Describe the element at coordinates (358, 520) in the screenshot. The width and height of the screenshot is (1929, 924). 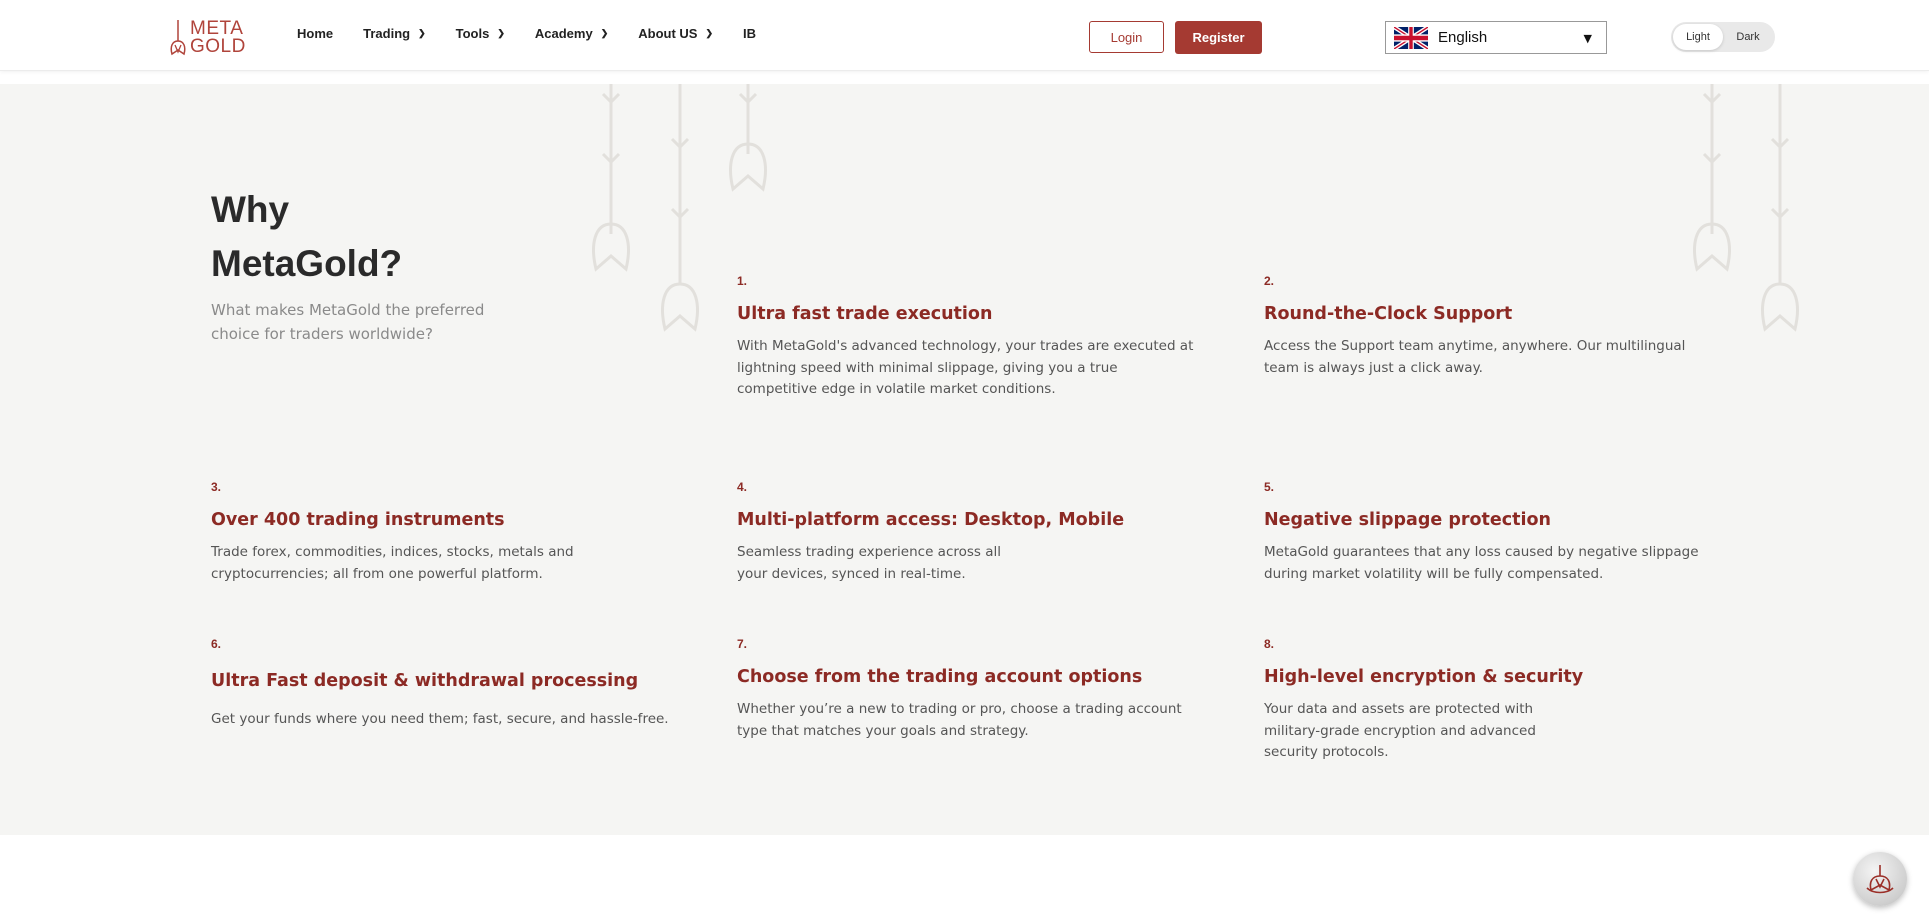
I see `feature-title: Over 400 trading instruments` at that location.